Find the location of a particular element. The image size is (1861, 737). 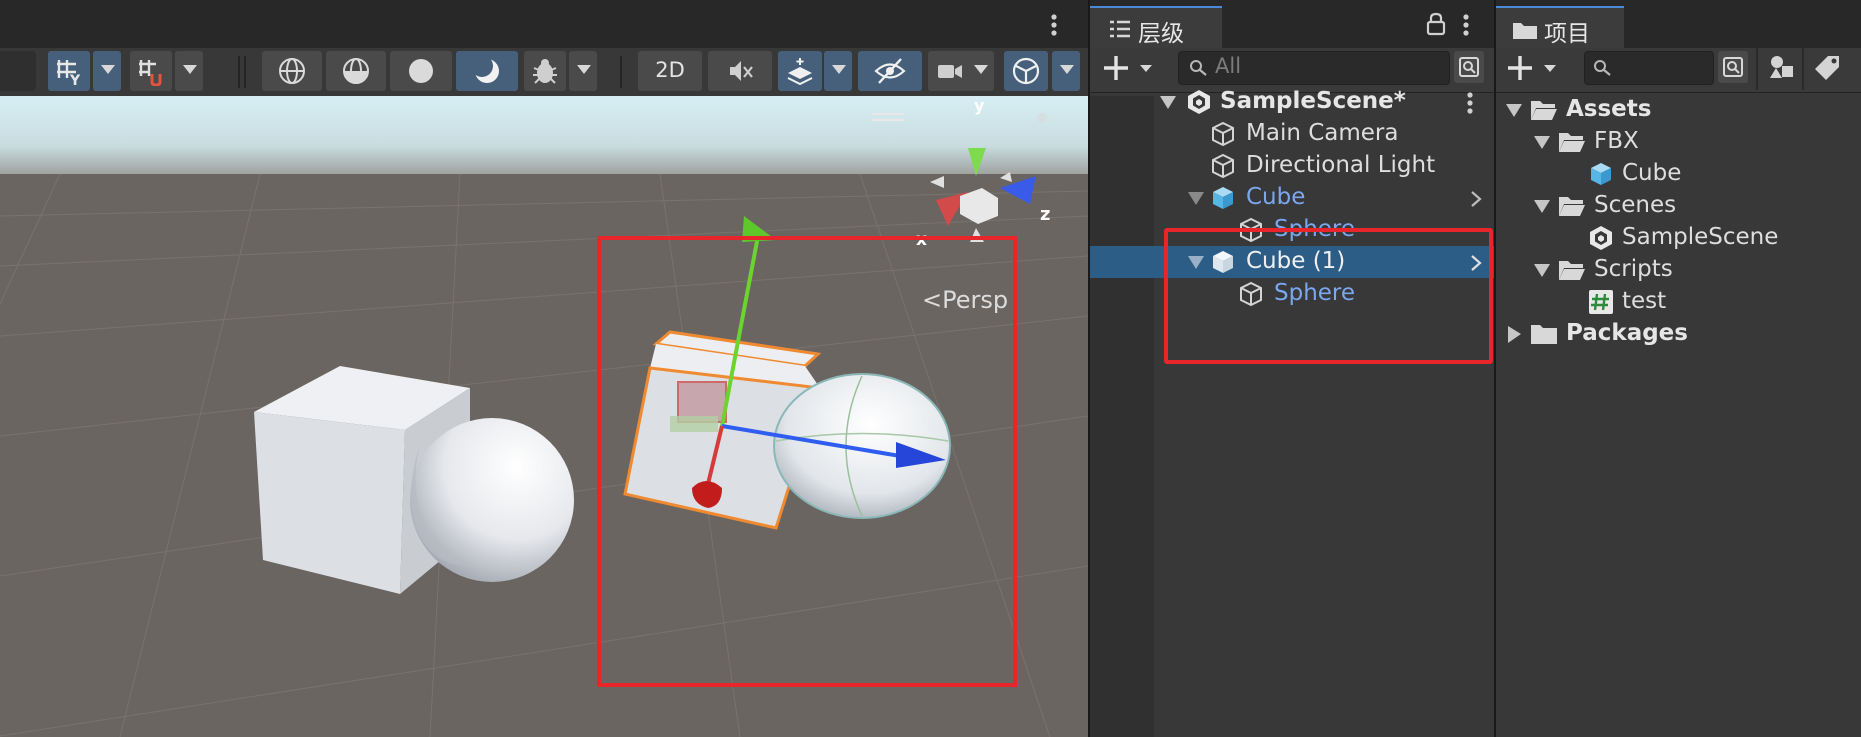

shaded-wireframe-sphere-icon is located at coordinates (356, 71).